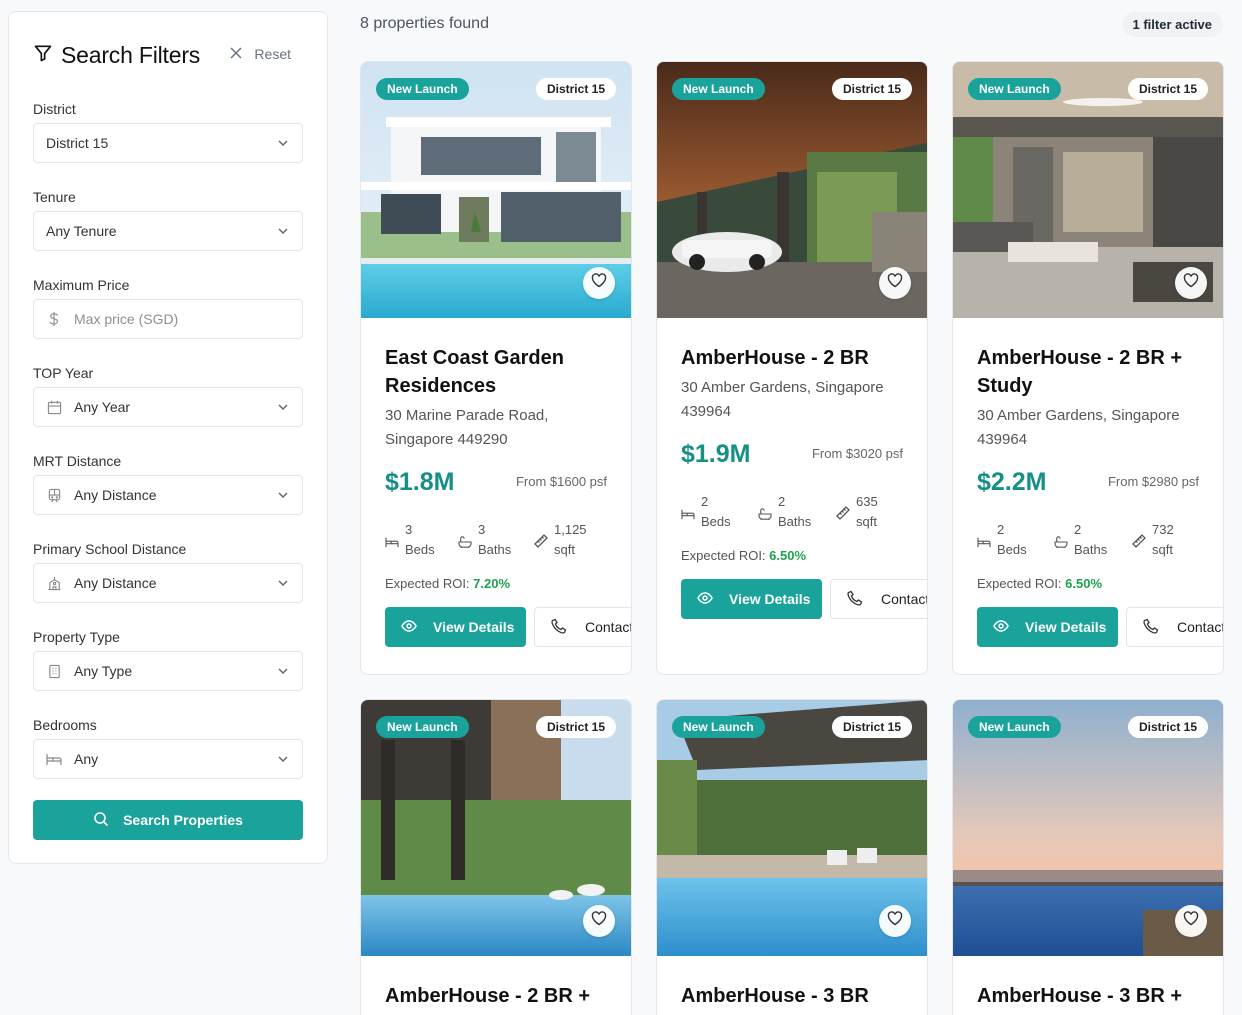  I want to click on max-price-field: Maximum Price Max price (SGD), so click(168, 308).